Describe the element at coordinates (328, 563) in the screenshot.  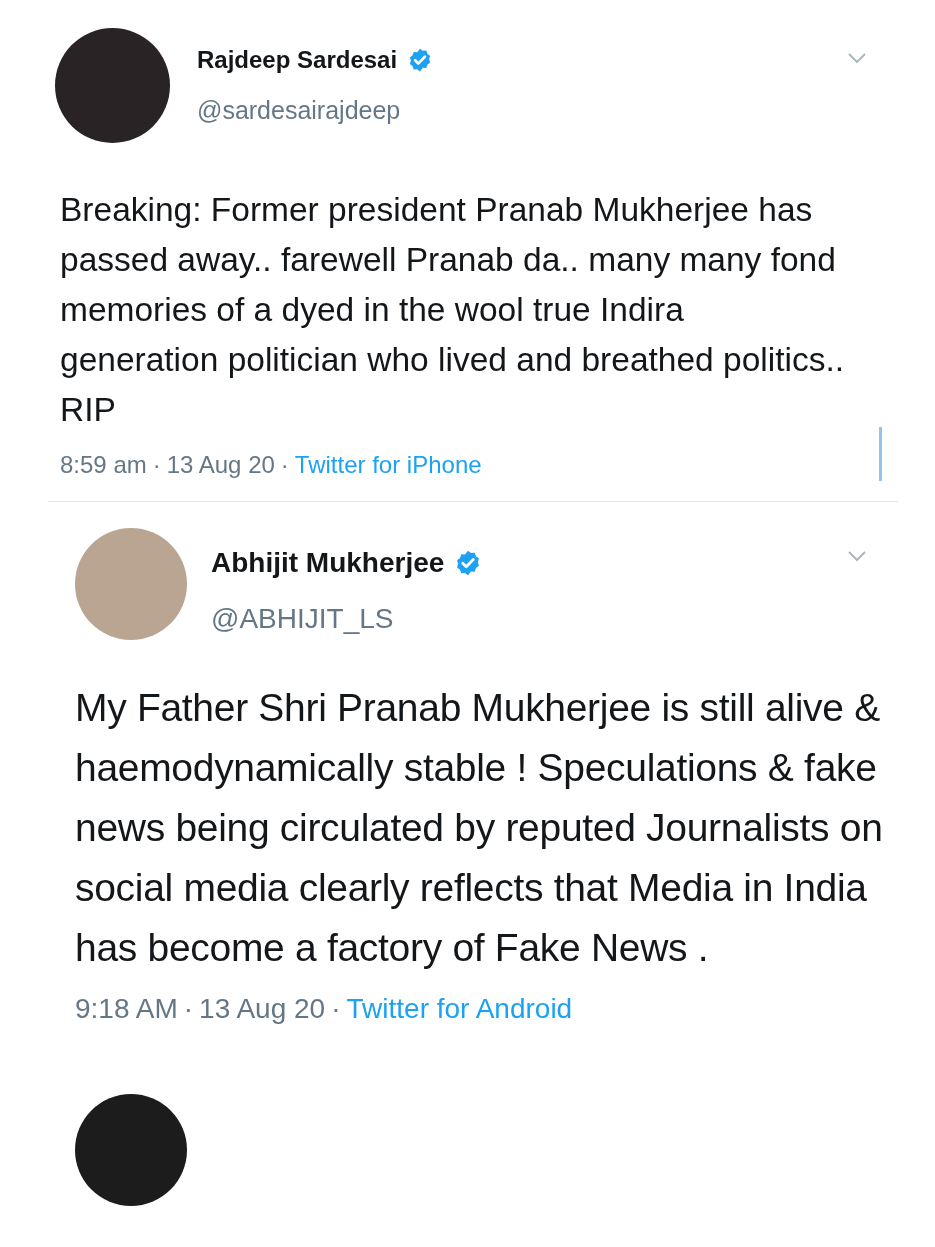
I see `author-name: Abhijit Mukherjee` at that location.